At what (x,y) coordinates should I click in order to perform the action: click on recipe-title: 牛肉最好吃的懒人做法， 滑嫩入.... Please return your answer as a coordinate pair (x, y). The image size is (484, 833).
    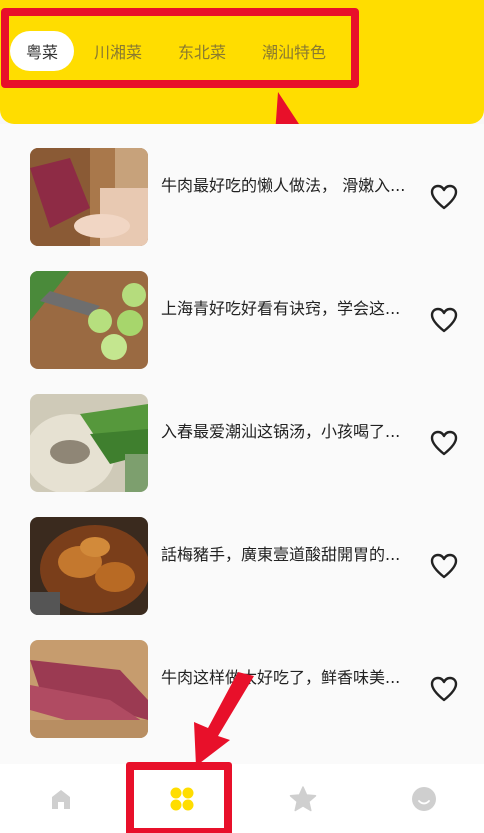
    Looking at the image, I should click on (283, 185).